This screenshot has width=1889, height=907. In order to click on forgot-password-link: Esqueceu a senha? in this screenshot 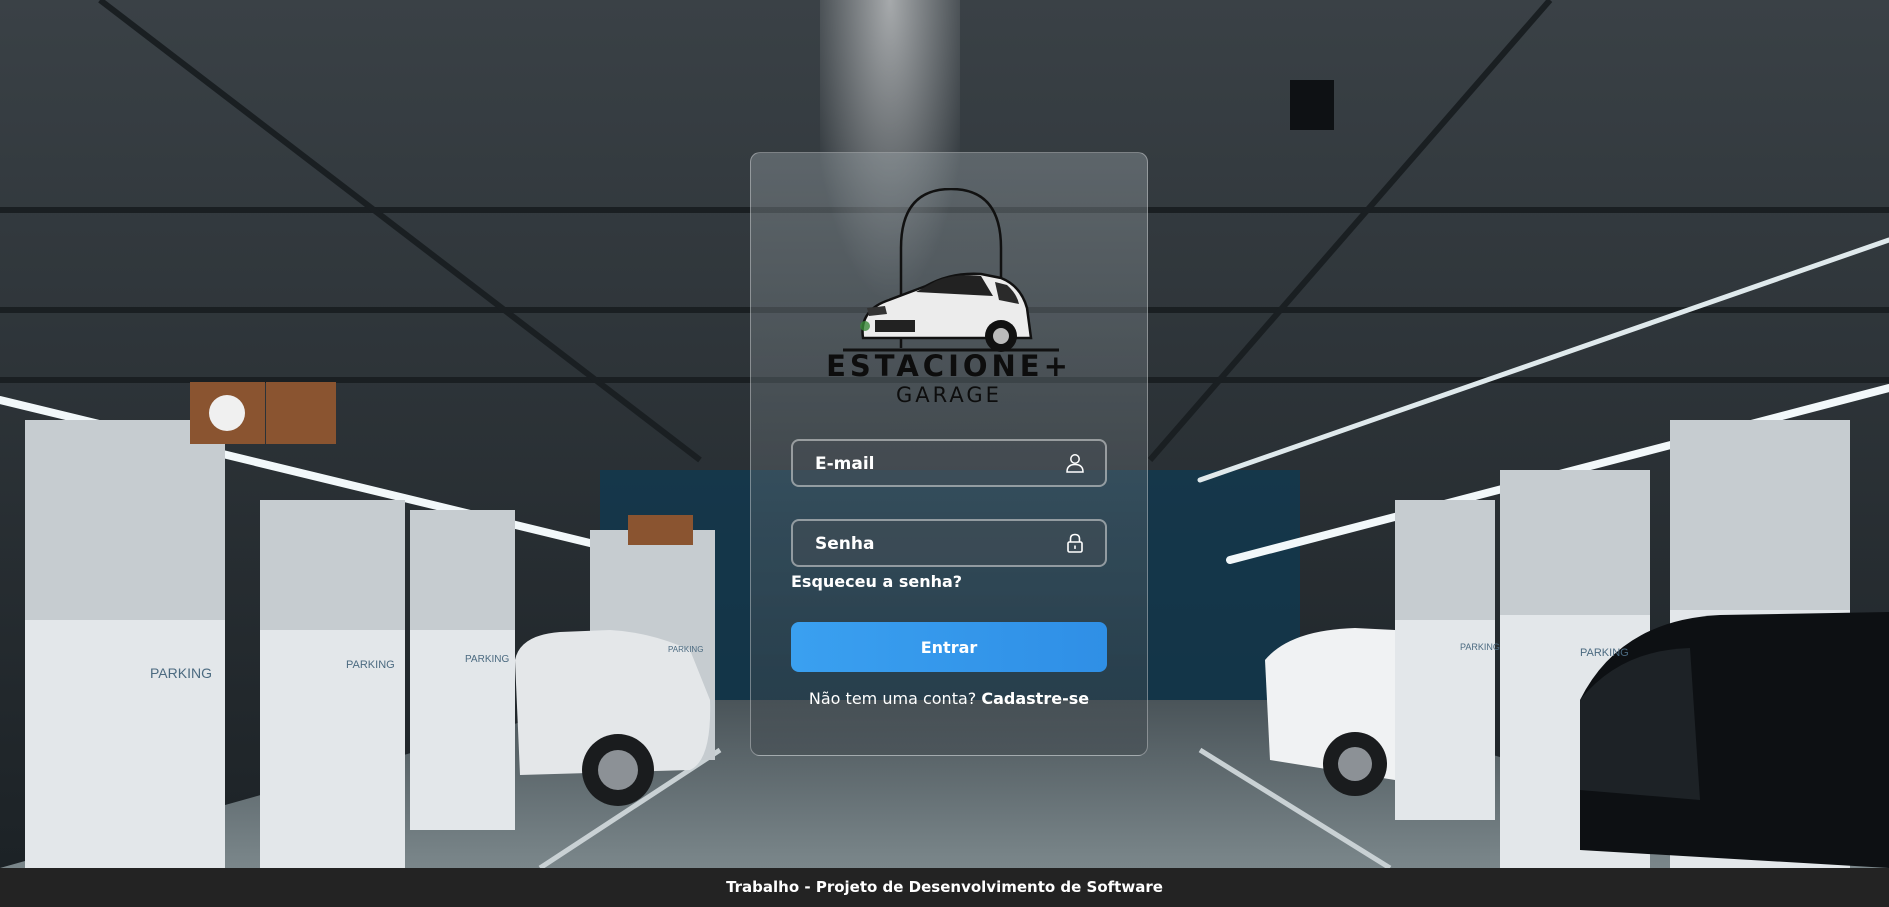, I will do `click(876, 581)`.